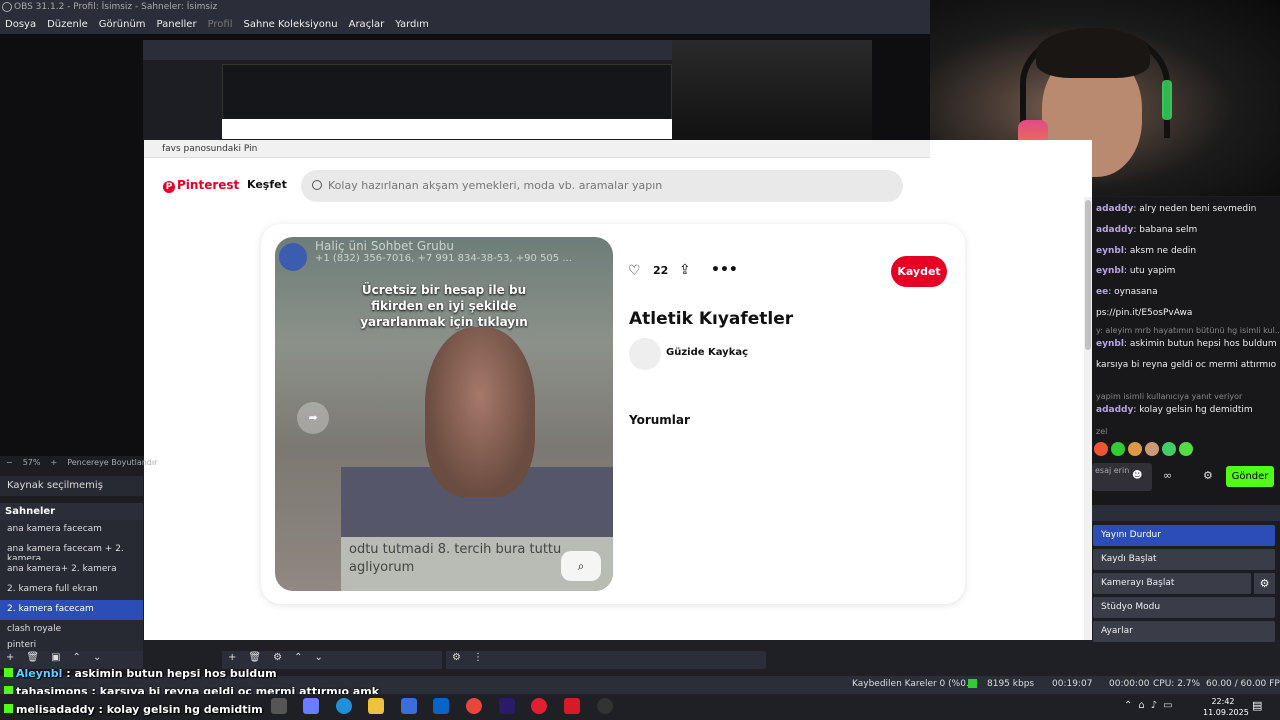 This screenshot has height=720, width=1280. What do you see at coordinates (232, 660) in the screenshot?
I see `add-source-icon: +` at bounding box center [232, 660].